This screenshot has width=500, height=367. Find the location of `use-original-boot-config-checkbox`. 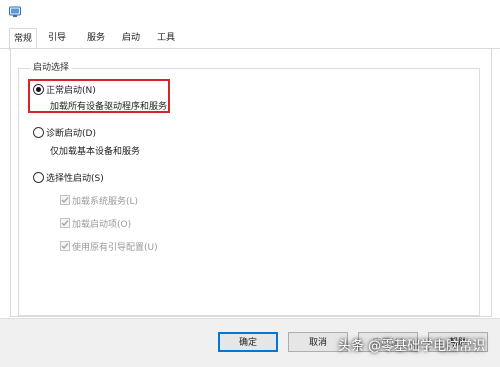

use-original-boot-config-checkbox is located at coordinates (65, 246).